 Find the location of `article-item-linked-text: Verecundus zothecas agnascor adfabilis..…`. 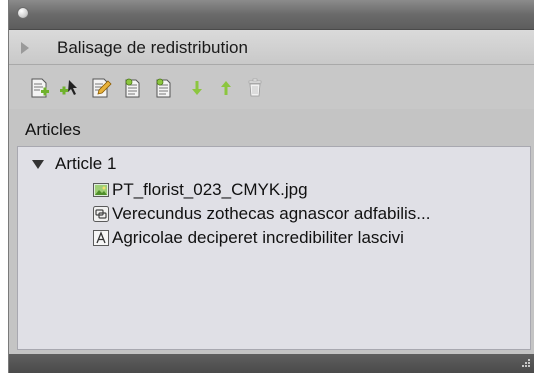

article-item-linked-text: Verecundus zothecas agnascor adfabilis..… is located at coordinates (261, 214).